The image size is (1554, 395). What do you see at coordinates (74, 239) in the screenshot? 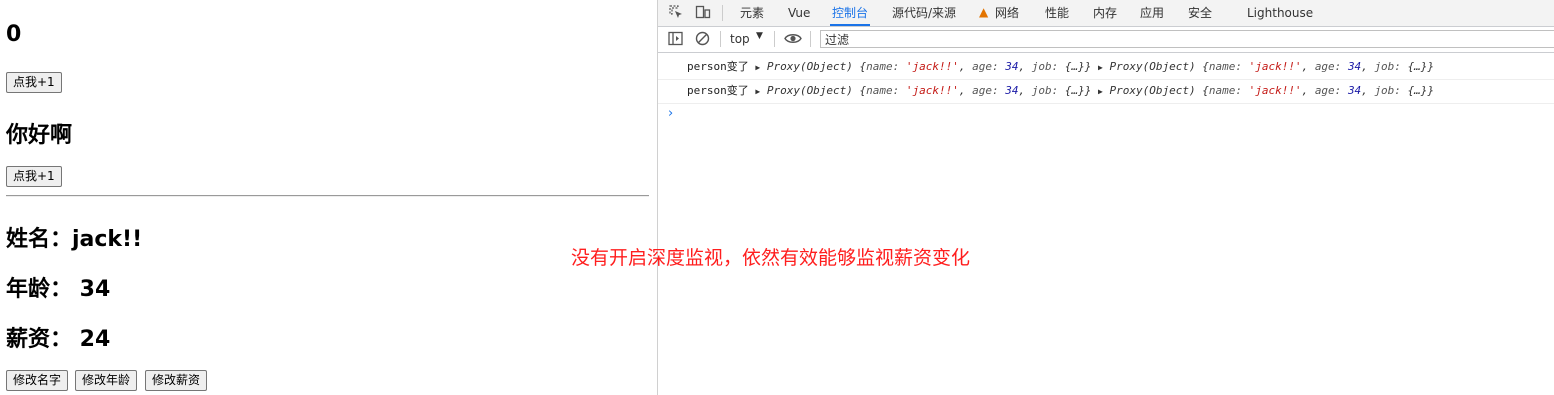
I see `name-heading: 姓名：jack!!` at bounding box center [74, 239].